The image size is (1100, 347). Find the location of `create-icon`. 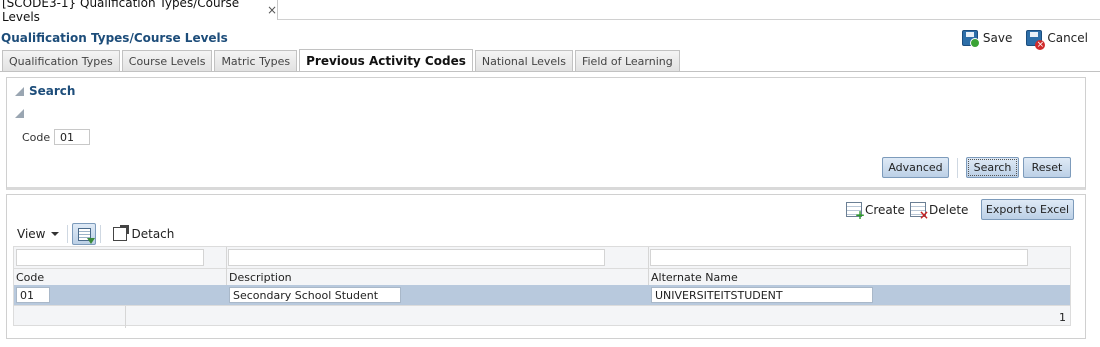

create-icon is located at coordinates (855, 212).